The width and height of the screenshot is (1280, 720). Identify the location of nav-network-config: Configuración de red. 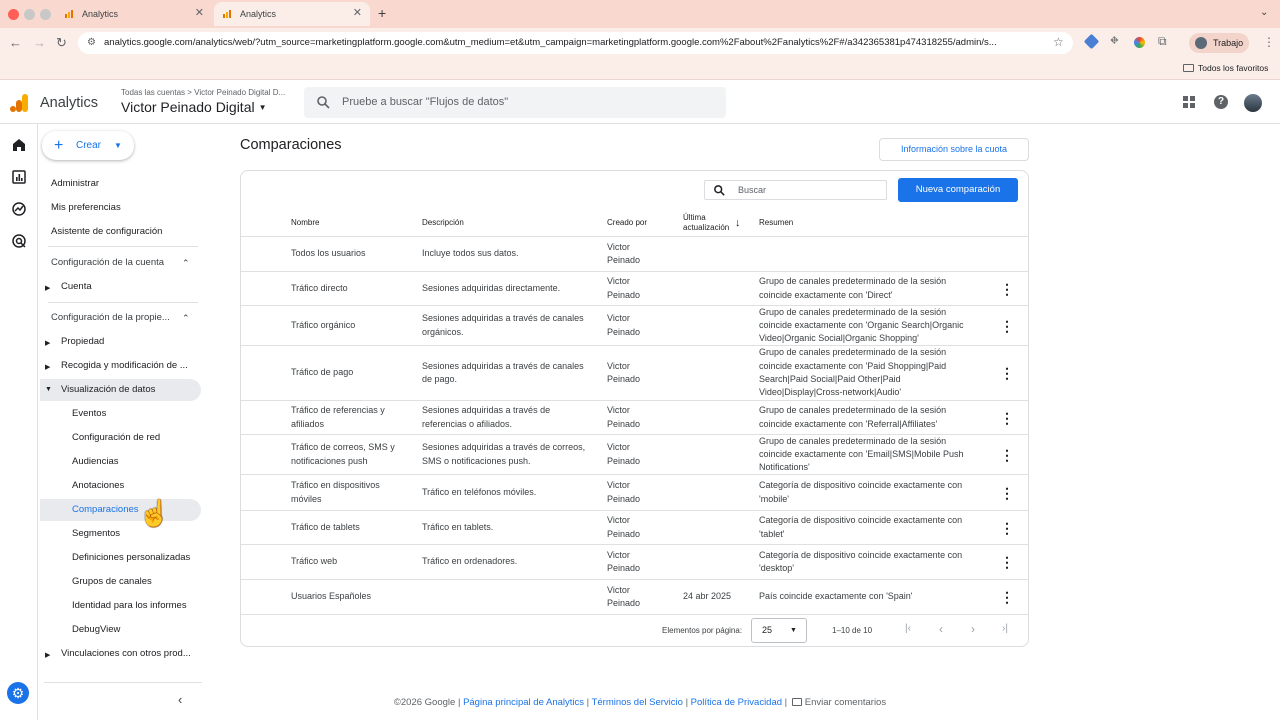
(120, 438).